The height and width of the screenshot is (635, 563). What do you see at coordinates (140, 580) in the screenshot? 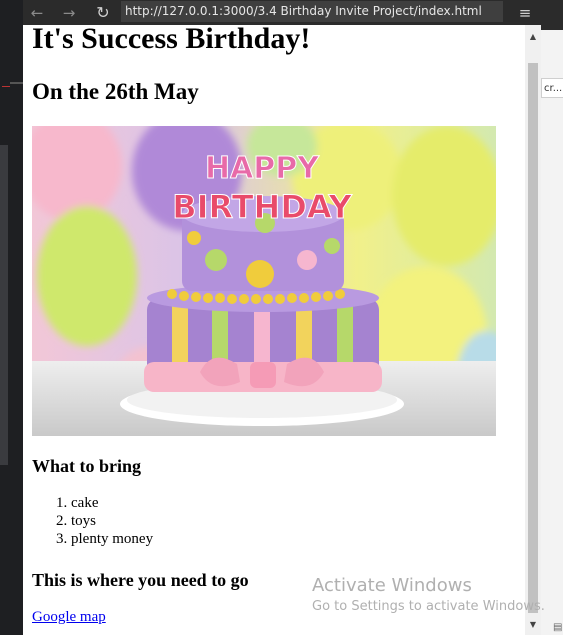
I see `directions-heading: This is where you need to go` at bounding box center [140, 580].